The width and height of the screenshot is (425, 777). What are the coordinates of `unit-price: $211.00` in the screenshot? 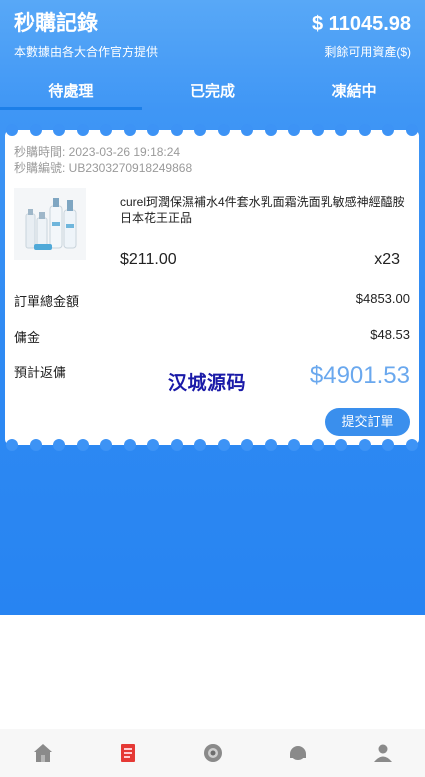 It's located at (148, 259).